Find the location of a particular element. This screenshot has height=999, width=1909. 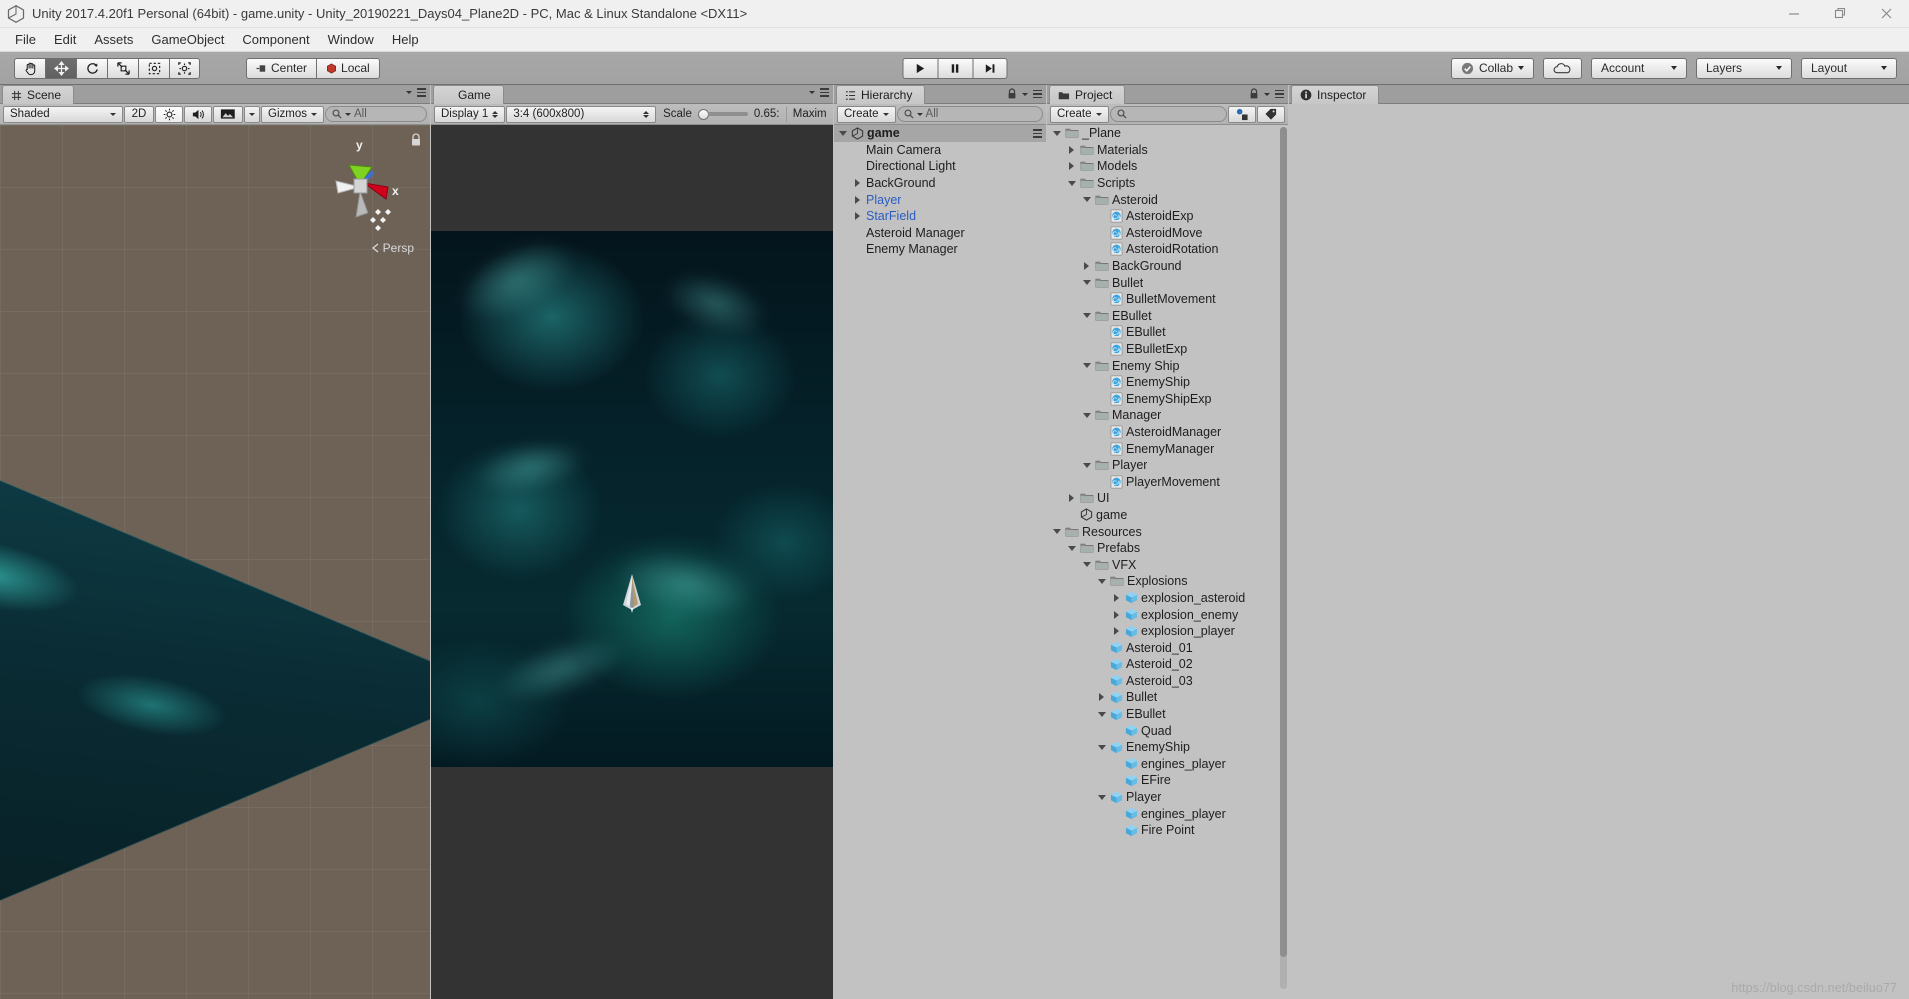

project-item-game: game is located at coordinates (1167, 515).